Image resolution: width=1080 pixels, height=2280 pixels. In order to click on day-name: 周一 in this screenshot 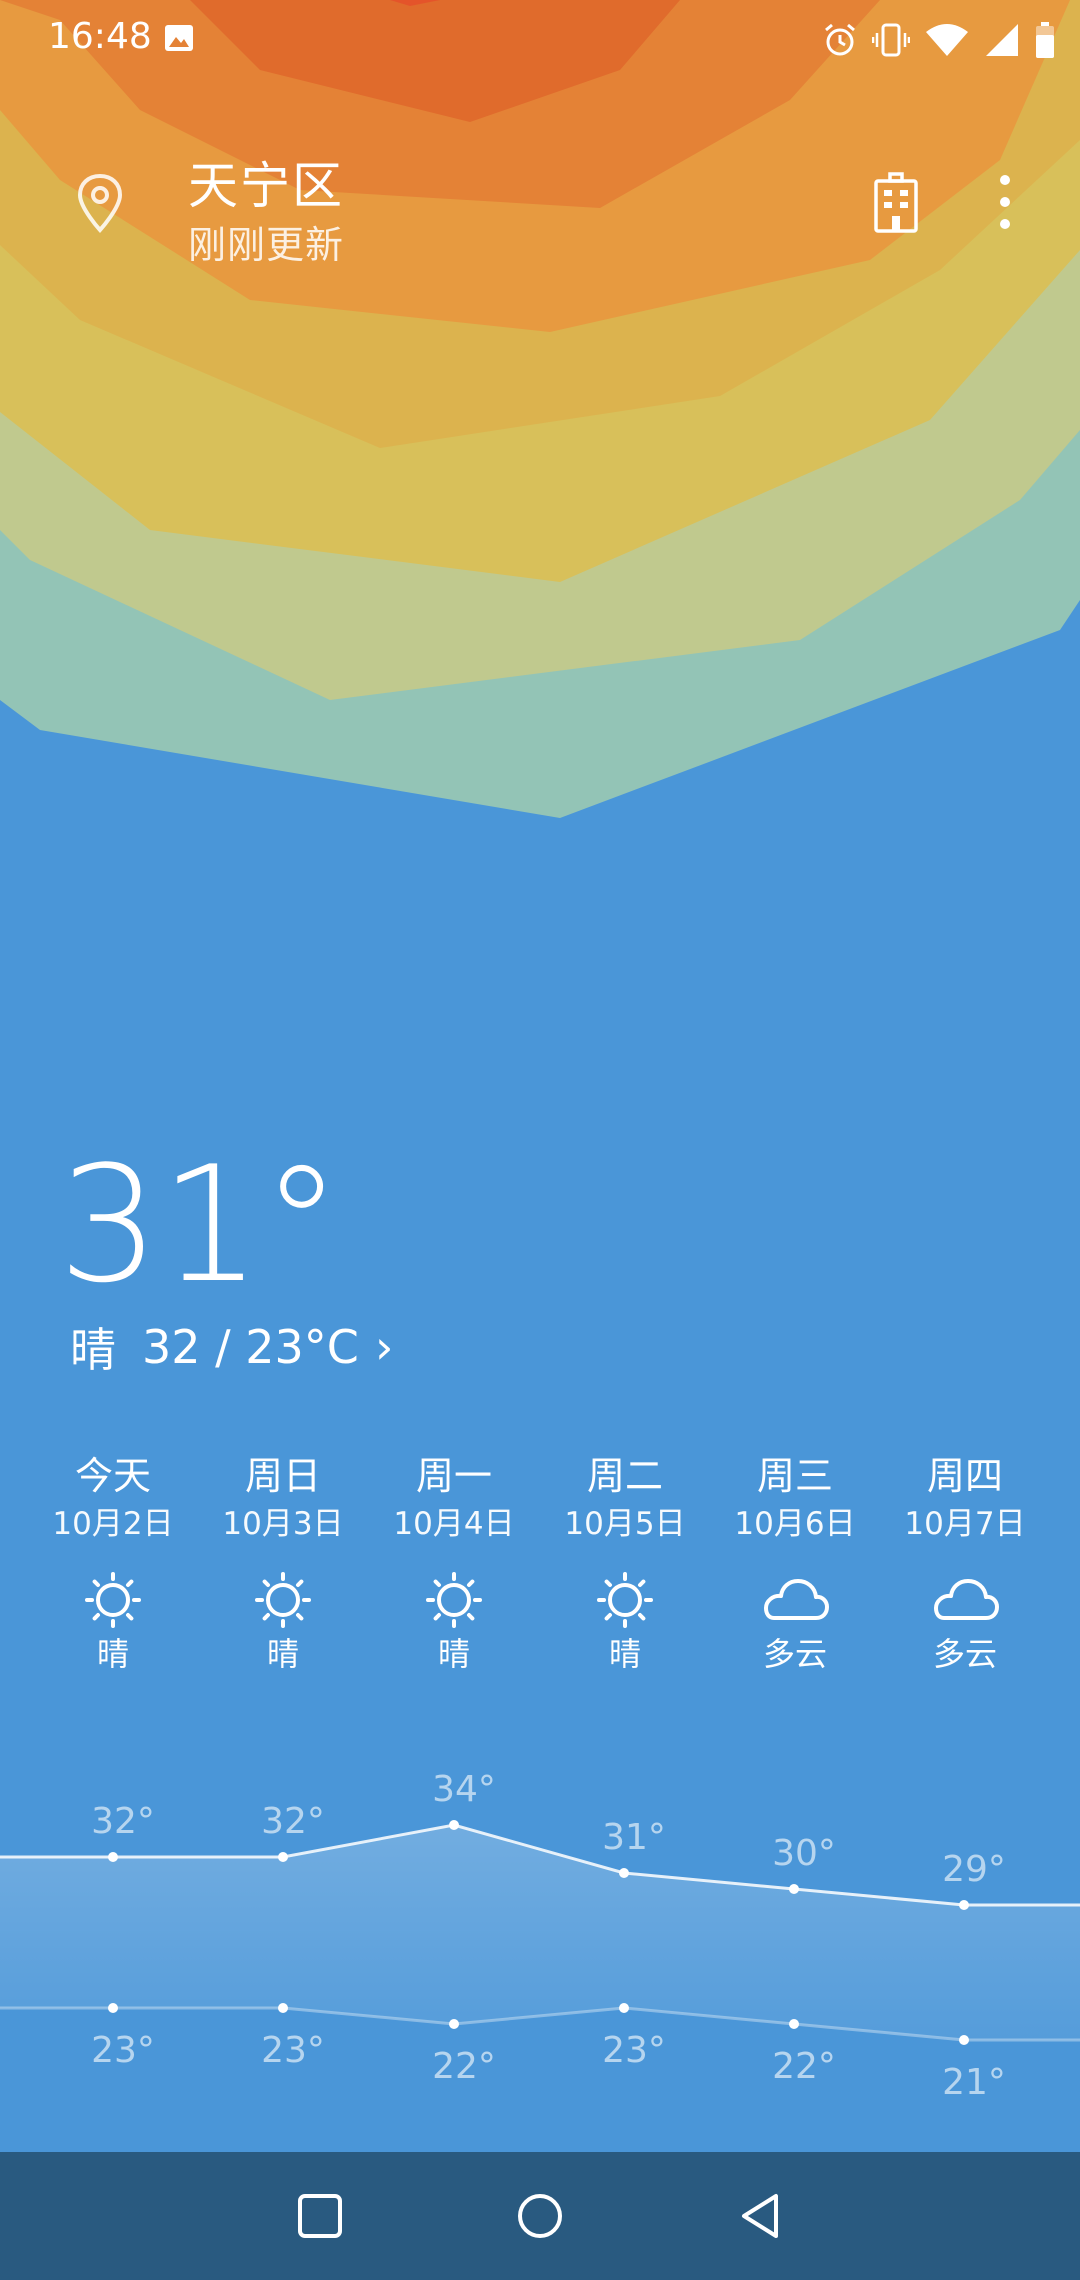, I will do `click(453, 1476)`.